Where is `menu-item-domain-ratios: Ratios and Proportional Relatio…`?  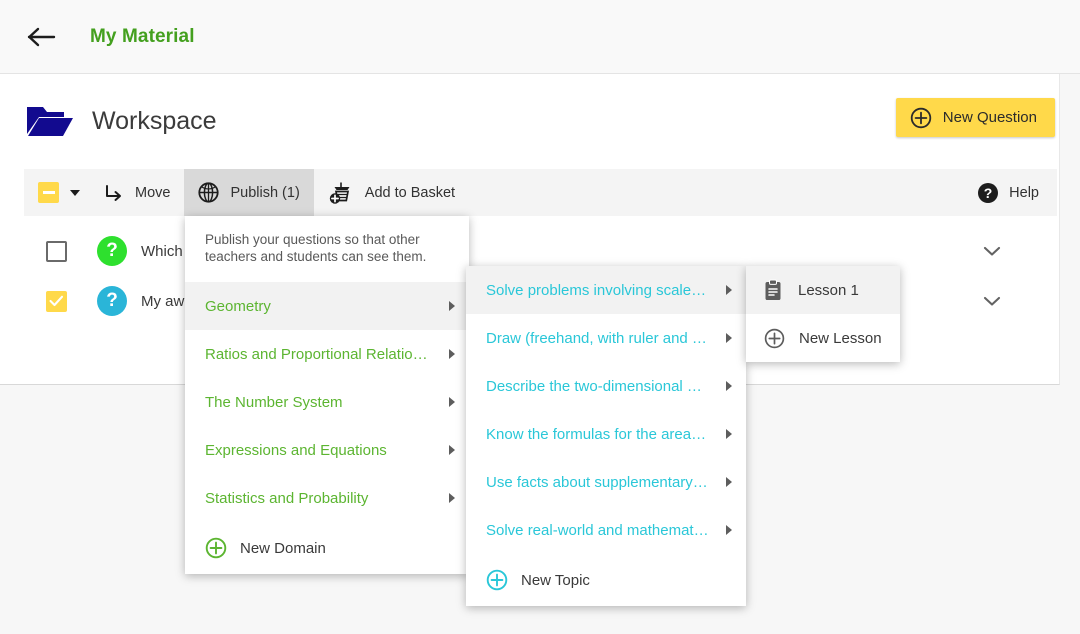 menu-item-domain-ratios: Ratios and Proportional Relatio… is located at coordinates (327, 354).